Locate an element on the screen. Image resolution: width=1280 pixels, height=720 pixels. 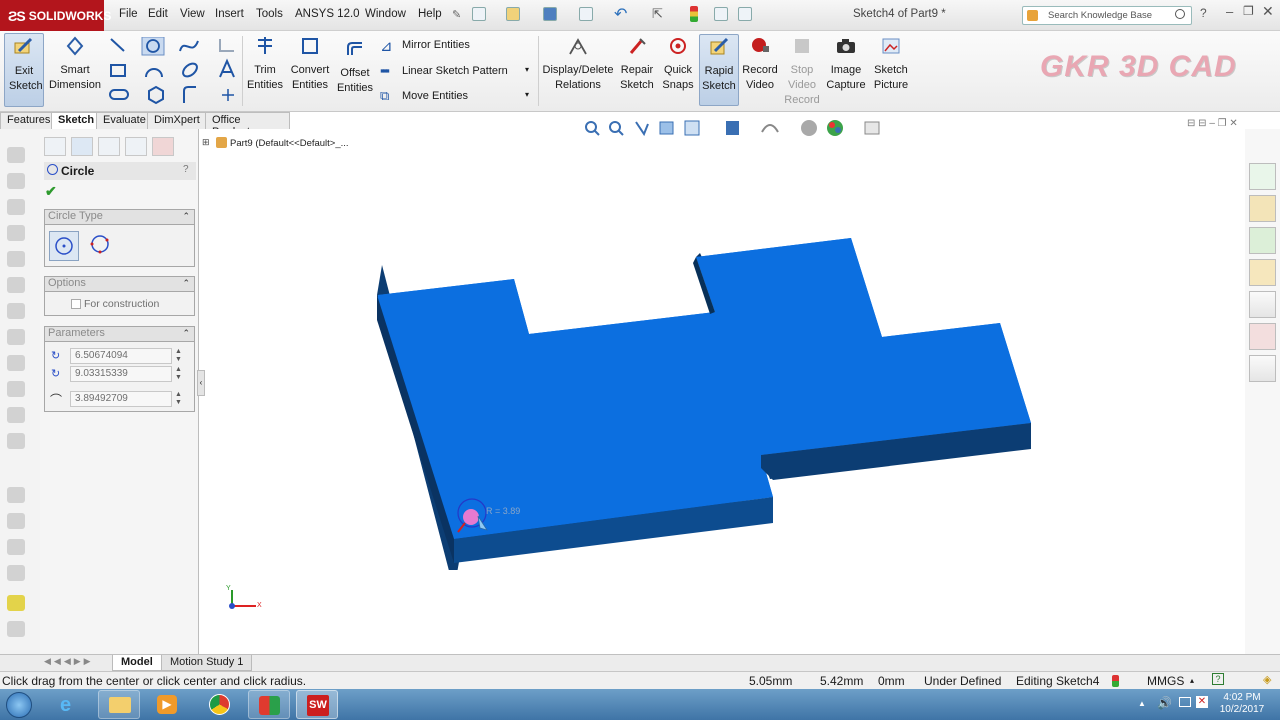
start-button is located at coordinates (19, 705).